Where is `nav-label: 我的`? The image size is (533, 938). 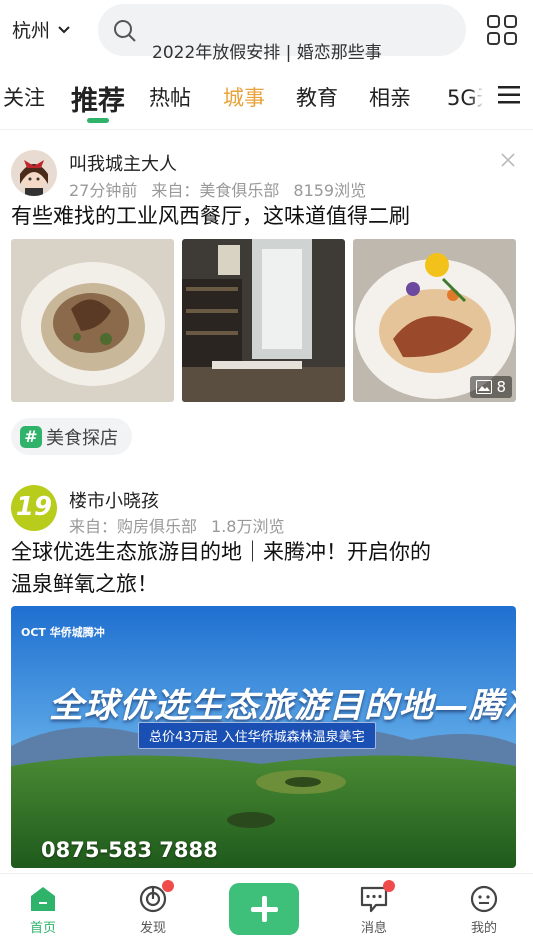 nav-label: 我的 is located at coordinates (483, 928).